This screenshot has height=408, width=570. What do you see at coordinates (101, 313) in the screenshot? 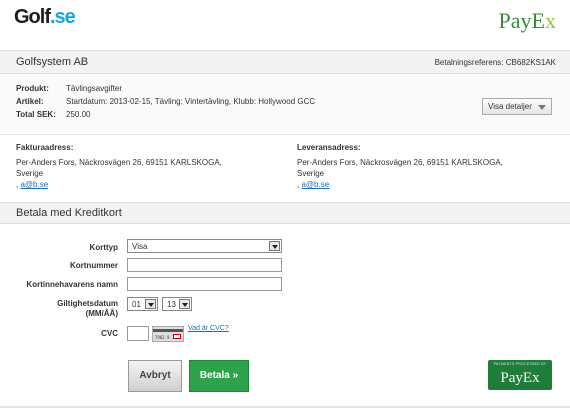
I see `expiry-label-line2: (MM/ÅÅ)` at bounding box center [101, 313].